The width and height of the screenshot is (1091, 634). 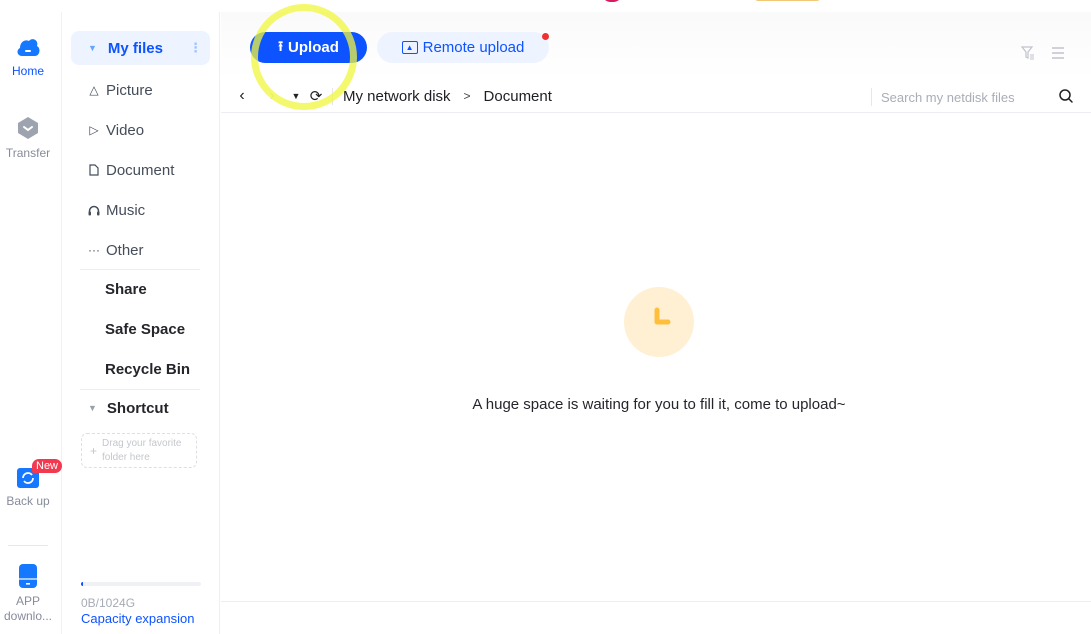 What do you see at coordinates (142, 450) in the screenshot?
I see `dropzone-text: Drag your favorite folder here` at bounding box center [142, 450].